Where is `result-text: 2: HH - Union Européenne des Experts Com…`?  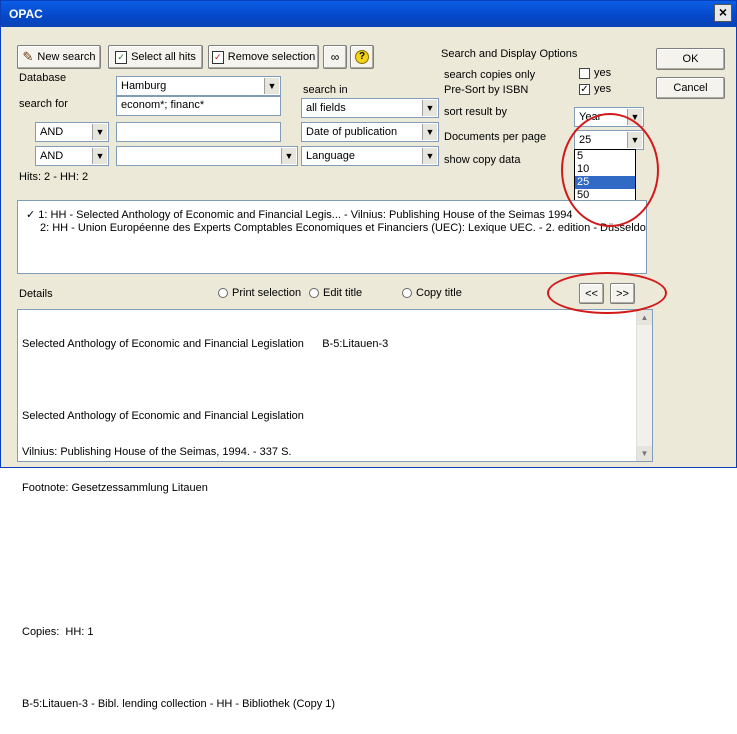
result-text: 2: HH - Union Européenne des Experts Com… is located at coordinates (343, 228).